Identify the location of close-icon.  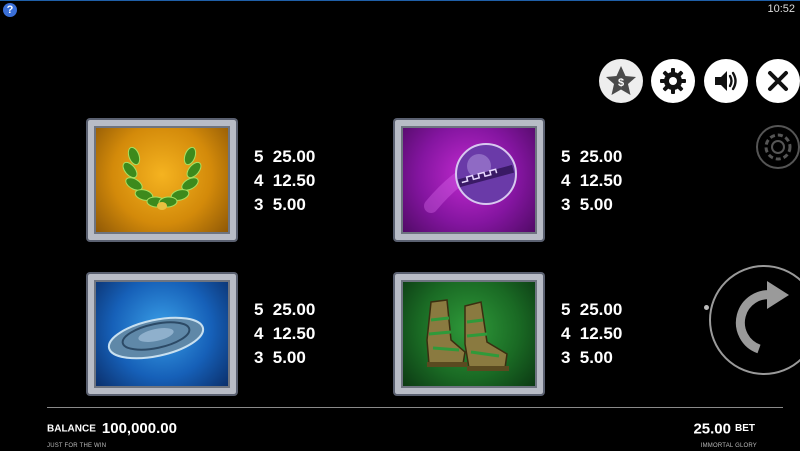
(778, 81).